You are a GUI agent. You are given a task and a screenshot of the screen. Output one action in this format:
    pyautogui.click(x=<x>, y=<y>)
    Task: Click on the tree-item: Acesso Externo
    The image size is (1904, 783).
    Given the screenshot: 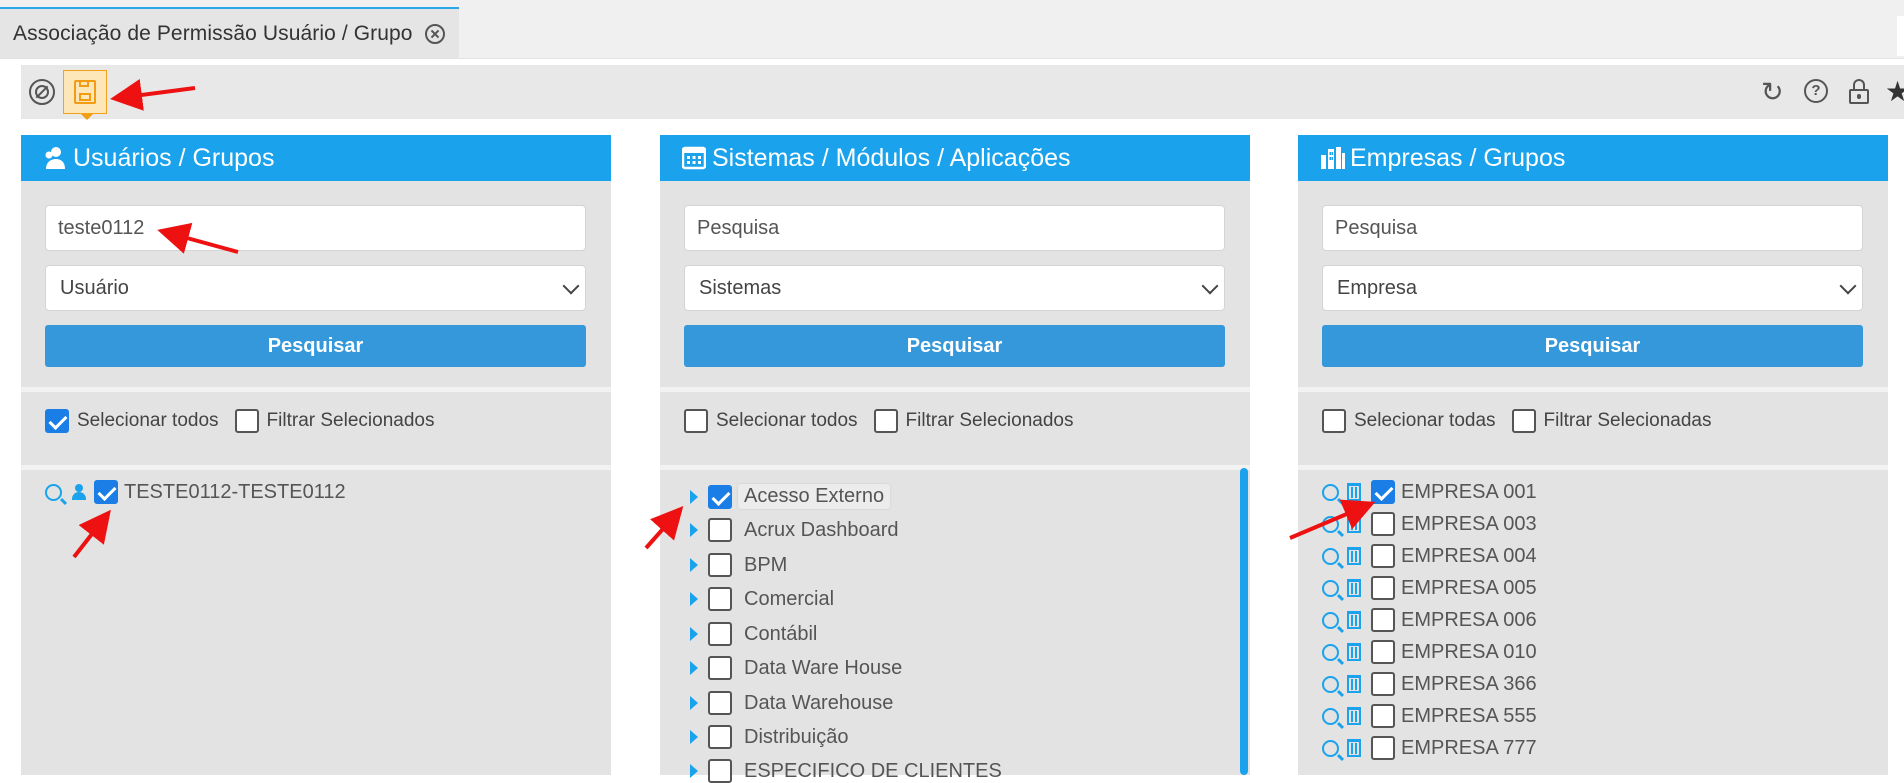 What is the action you would take?
    pyautogui.click(x=790, y=496)
    